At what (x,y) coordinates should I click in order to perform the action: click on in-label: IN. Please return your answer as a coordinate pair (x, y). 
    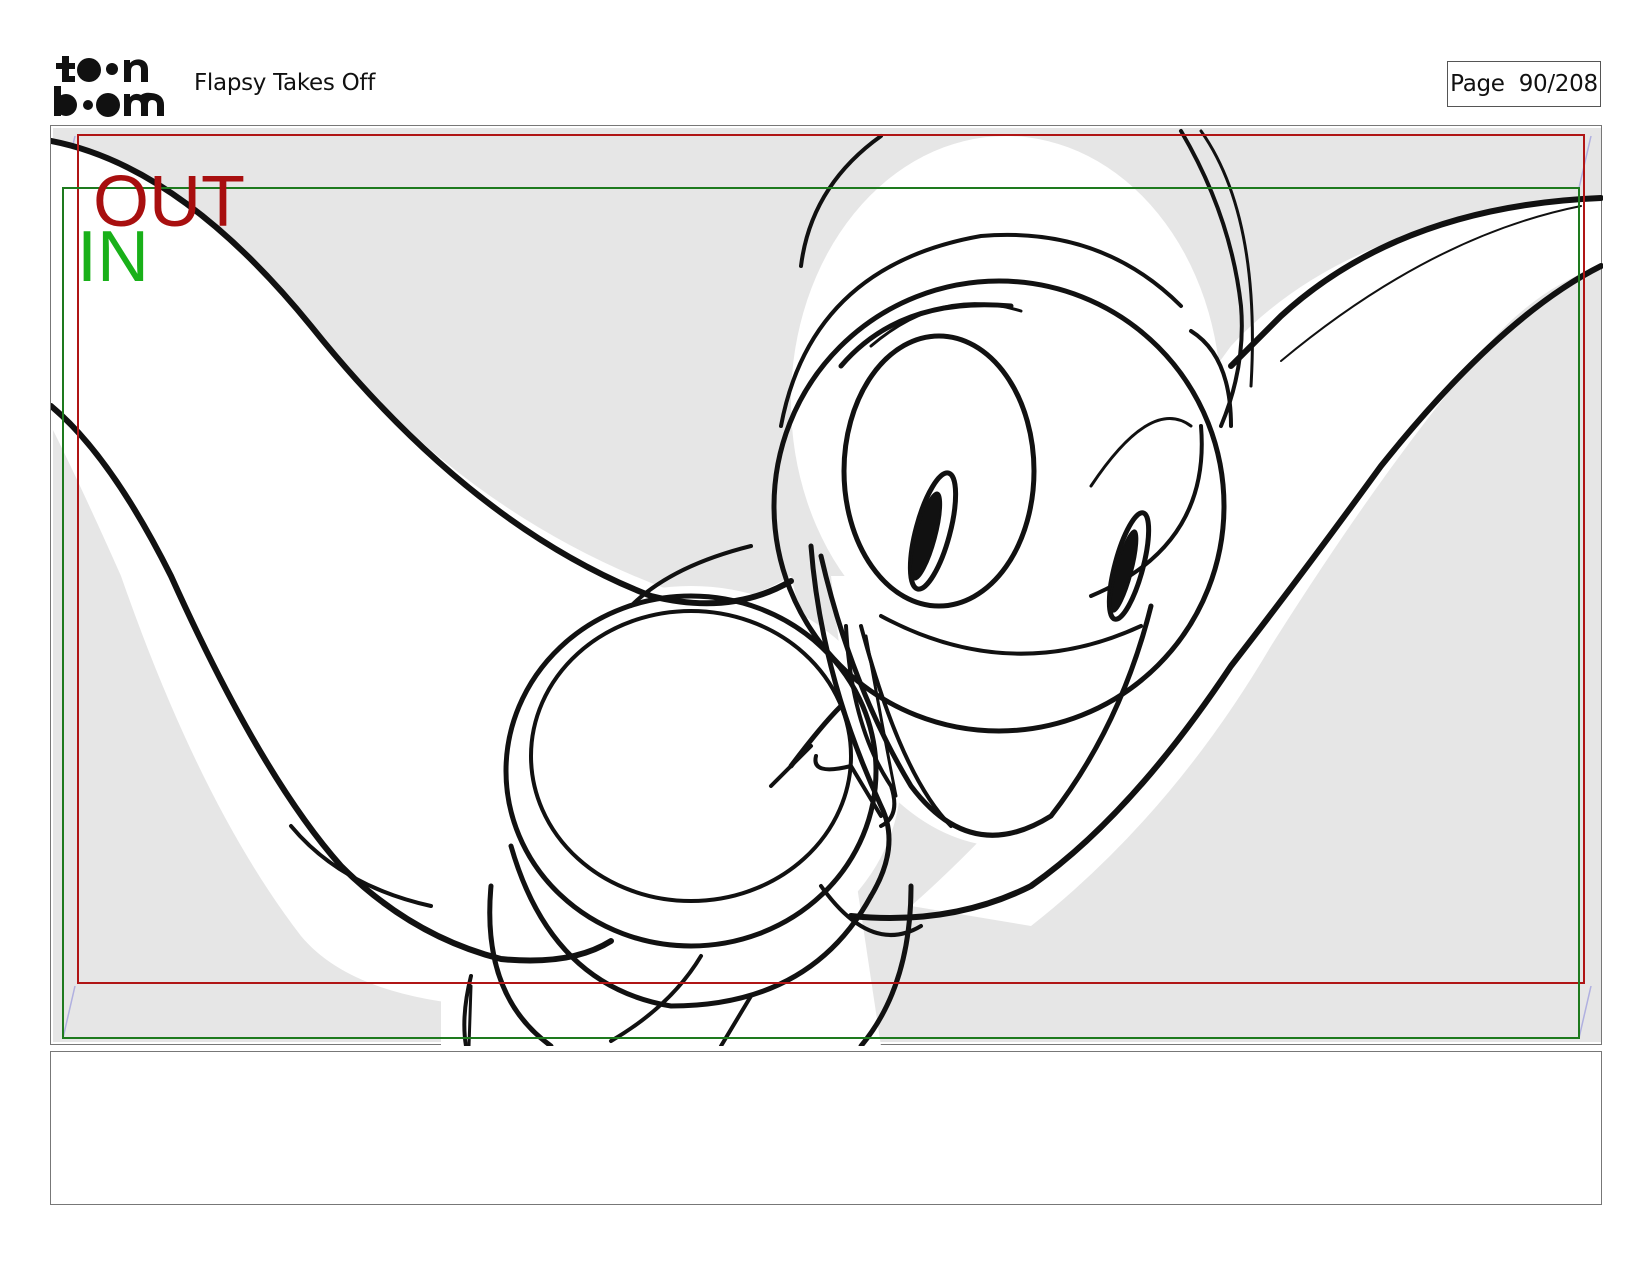
    Looking at the image, I should click on (113, 257).